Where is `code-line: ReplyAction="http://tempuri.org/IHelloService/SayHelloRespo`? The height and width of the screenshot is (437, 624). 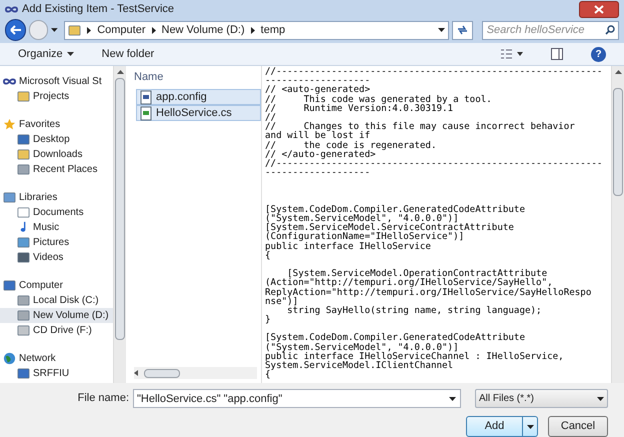
code-line: ReplyAction="http://tempuri.org/IHelloService/SayHelloRespo is located at coordinates (428, 292).